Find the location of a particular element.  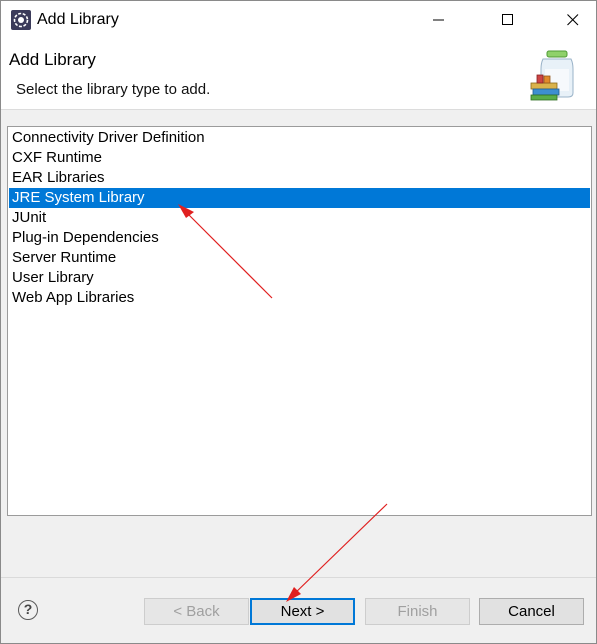

library-type-item: CXF Runtime is located at coordinates (299, 158).